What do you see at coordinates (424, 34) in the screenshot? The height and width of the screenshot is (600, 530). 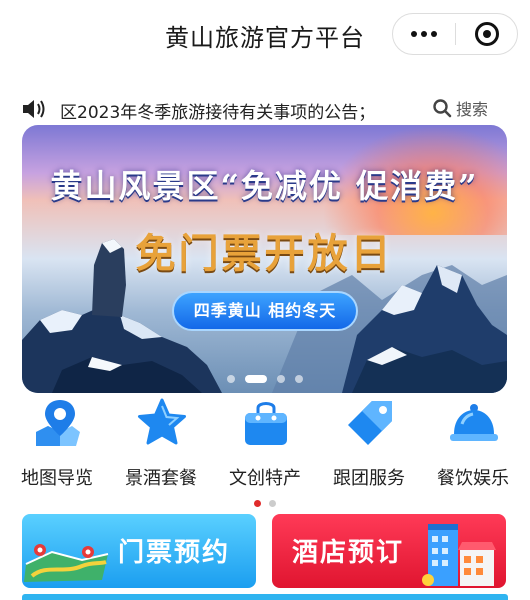 I see `more-options-button` at bounding box center [424, 34].